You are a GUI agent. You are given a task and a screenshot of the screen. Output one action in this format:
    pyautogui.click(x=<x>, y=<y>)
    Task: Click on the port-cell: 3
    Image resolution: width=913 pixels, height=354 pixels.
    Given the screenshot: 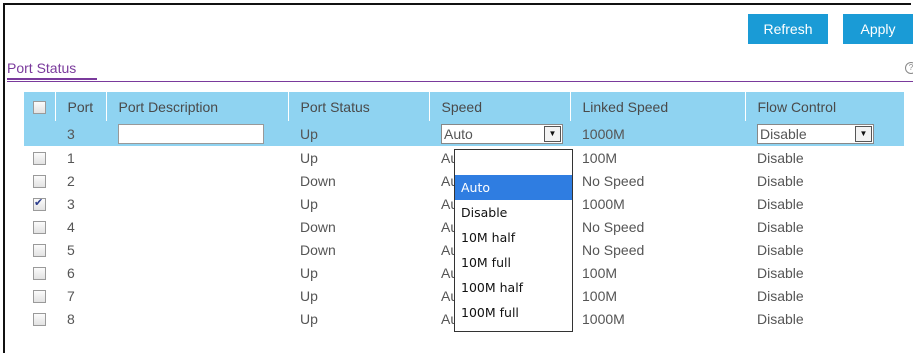 What is the action you would take?
    pyautogui.click(x=71, y=203)
    